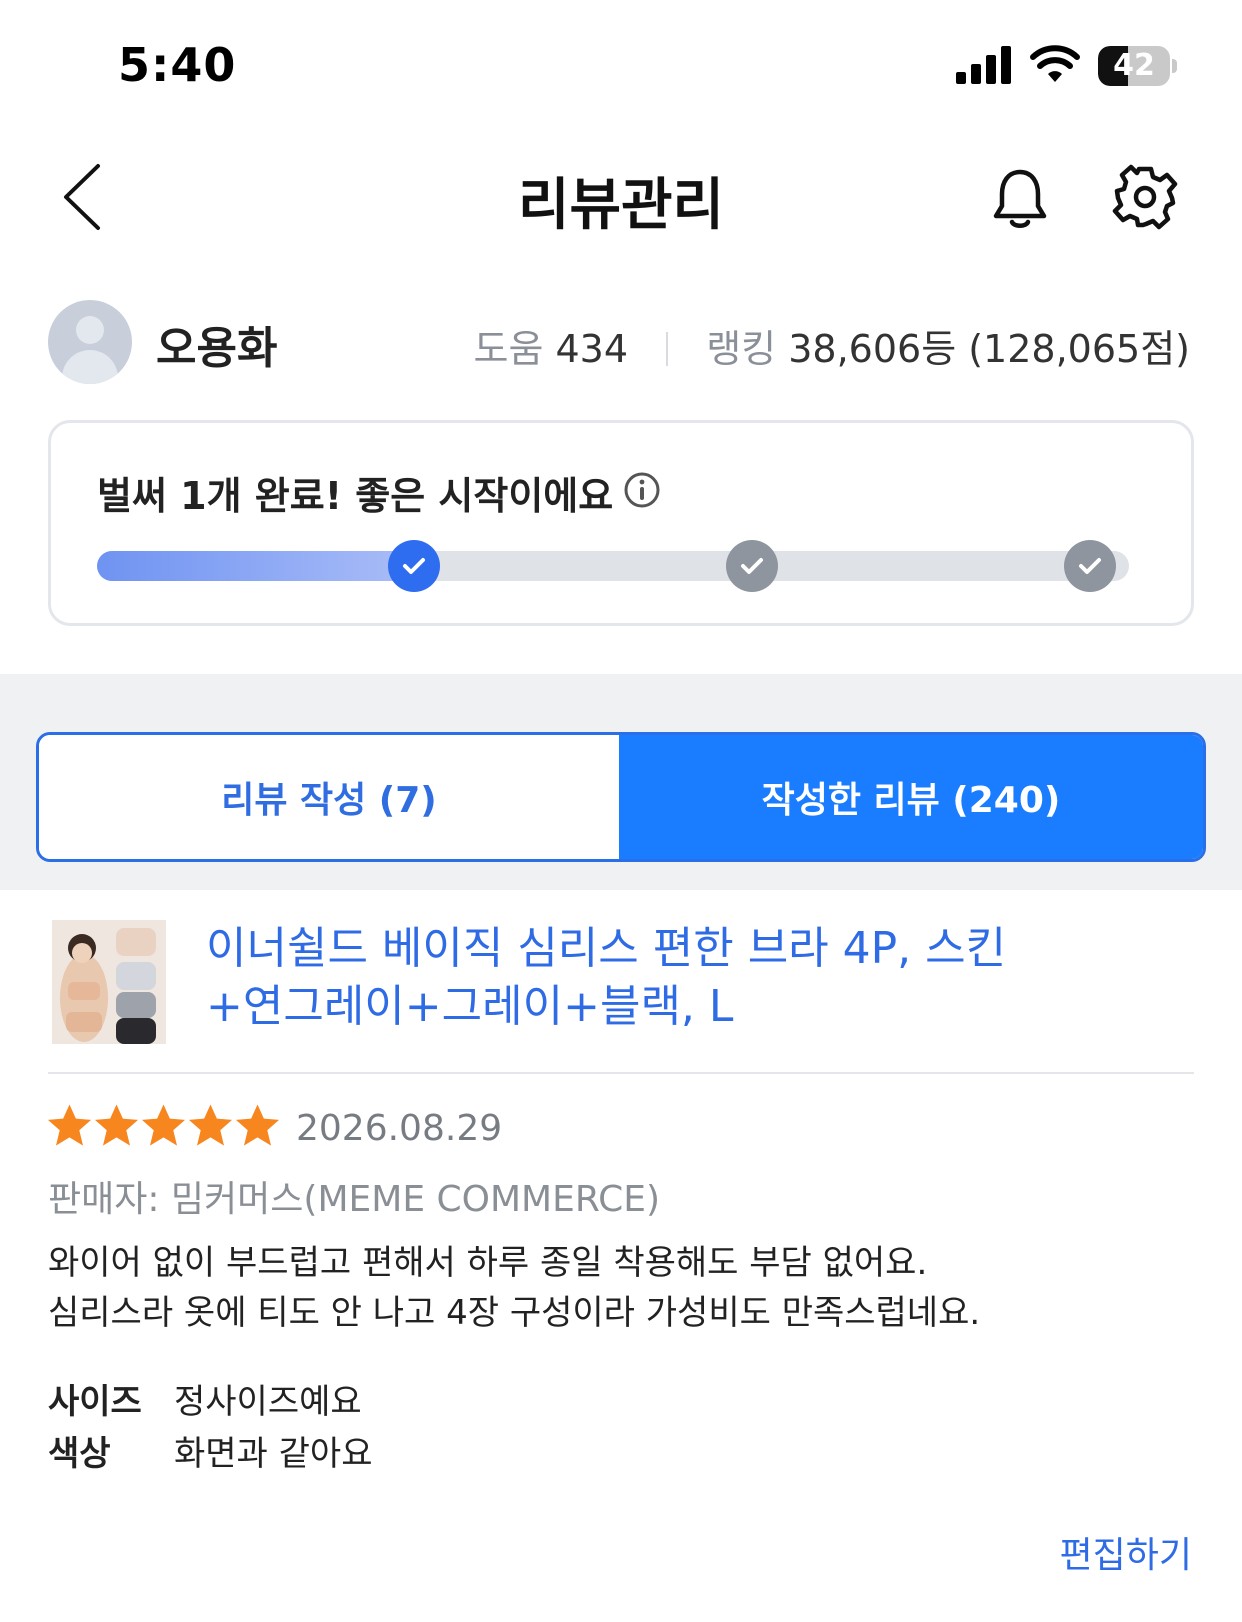 Image resolution: width=1242 pixels, height=1622 pixels. Describe the element at coordinates (911, 797) in the screenshot. I see `tab-written-reviews: 작성한 리뷰 (240)` at that location.